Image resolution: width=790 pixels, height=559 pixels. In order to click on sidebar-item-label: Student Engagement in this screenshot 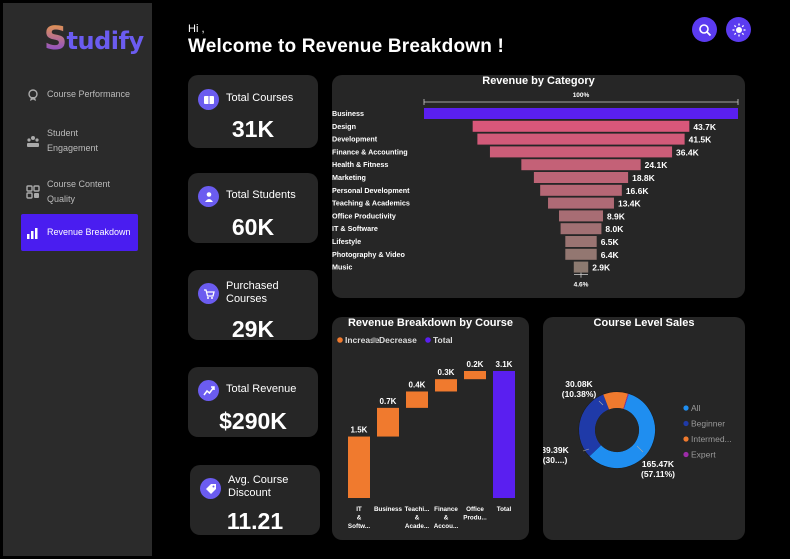, I will do `click(73, 140)`.